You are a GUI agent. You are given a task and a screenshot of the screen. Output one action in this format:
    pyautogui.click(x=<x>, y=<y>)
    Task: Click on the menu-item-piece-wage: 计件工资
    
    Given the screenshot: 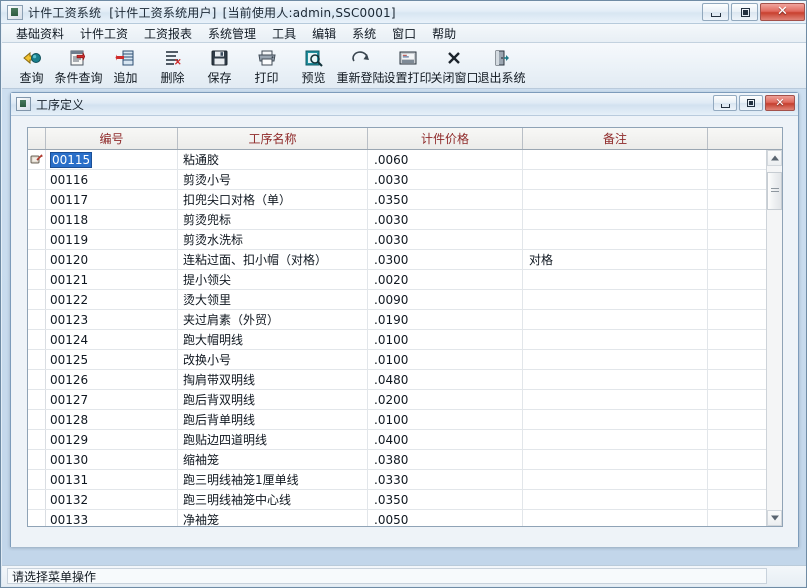 What is the action you would take?
    pyautogui.click(x=104, y=33)
    